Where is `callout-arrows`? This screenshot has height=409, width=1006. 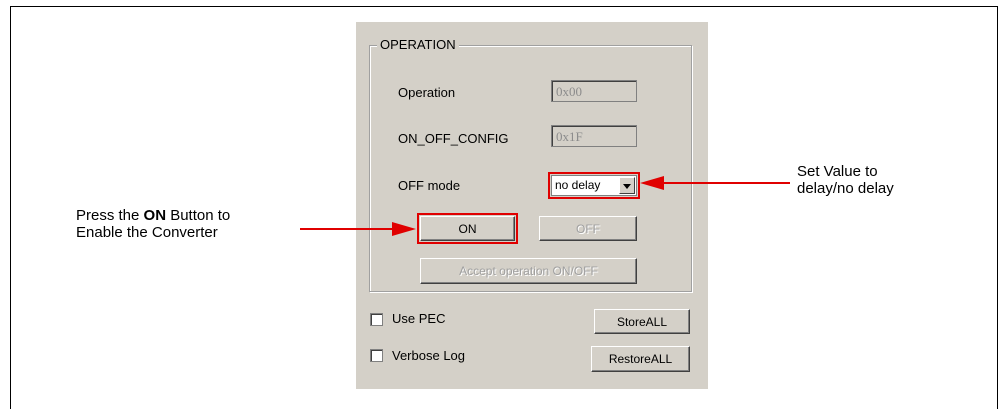 callout-arrows is located at coordinates (545, 206).